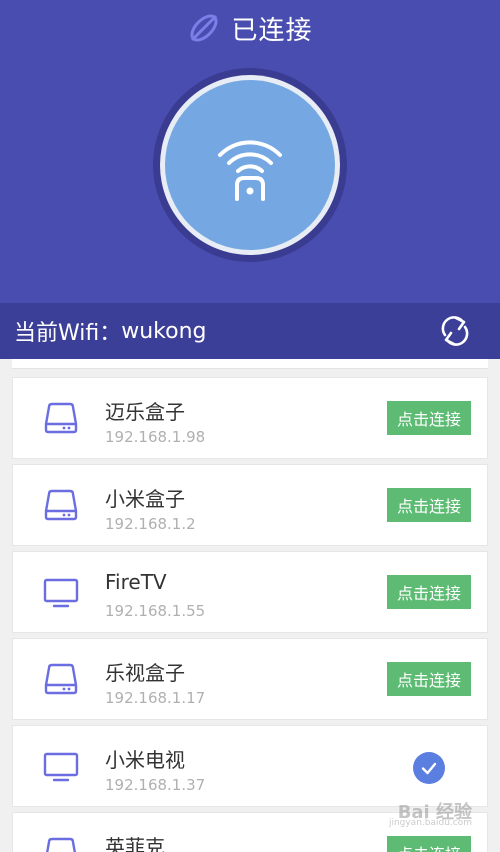 This screenshot has height=852, width=500. Describe the element at coordinates (430, 823) in the screenshot. I see `watermark-sub: jingyan.baidu.com` at that location.